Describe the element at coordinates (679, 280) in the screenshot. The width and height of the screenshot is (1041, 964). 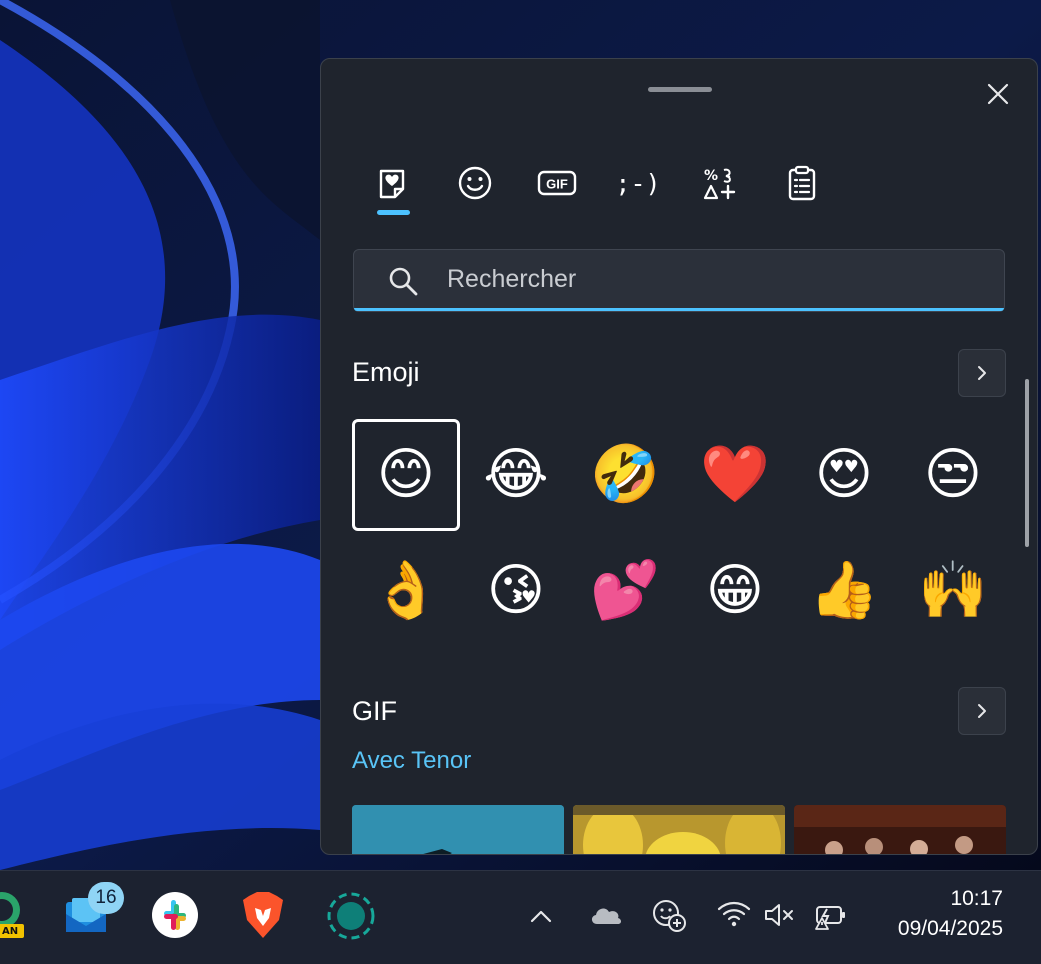
I see `search-input: Rechercher` at that location.